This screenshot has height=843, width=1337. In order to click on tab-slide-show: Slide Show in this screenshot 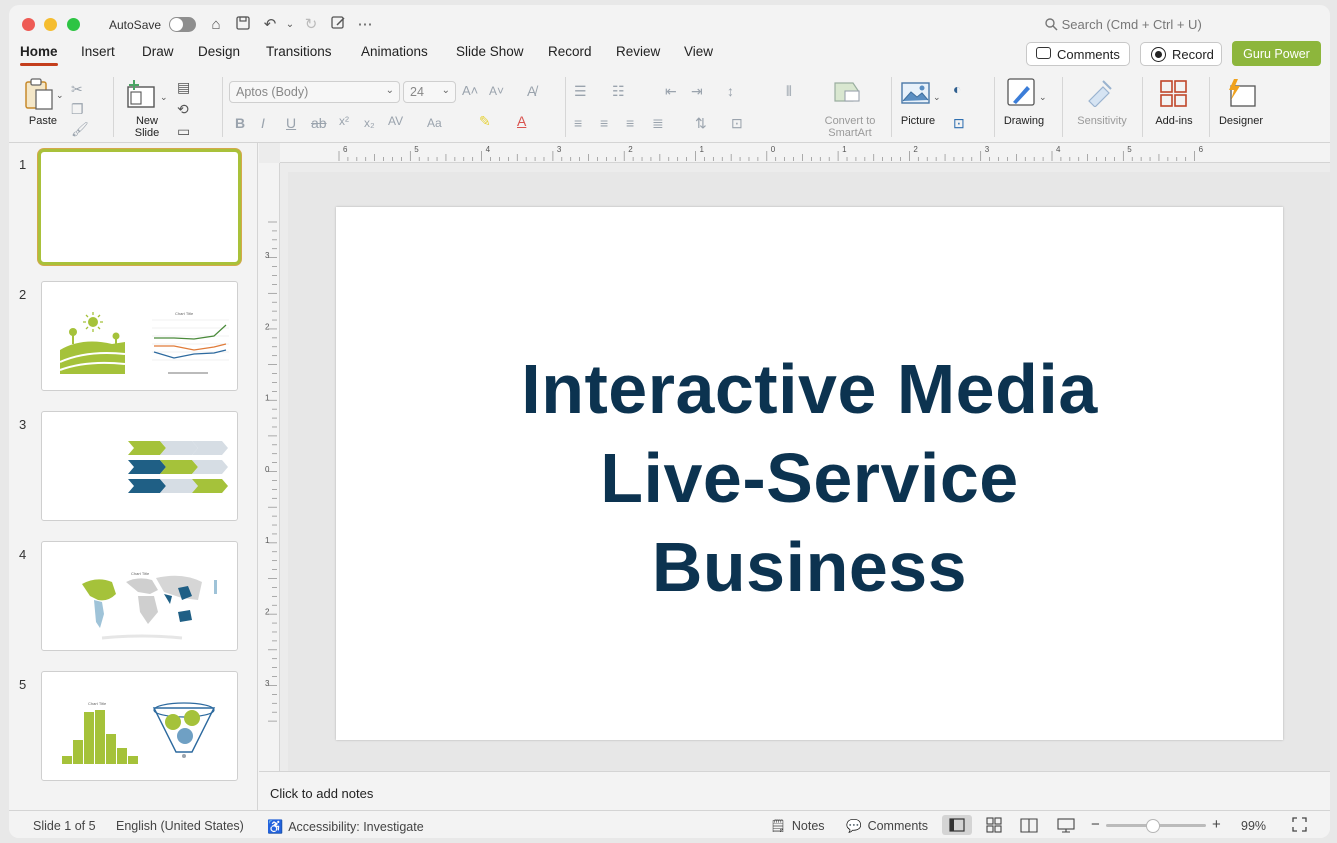, I will do `click(490, 51)`.